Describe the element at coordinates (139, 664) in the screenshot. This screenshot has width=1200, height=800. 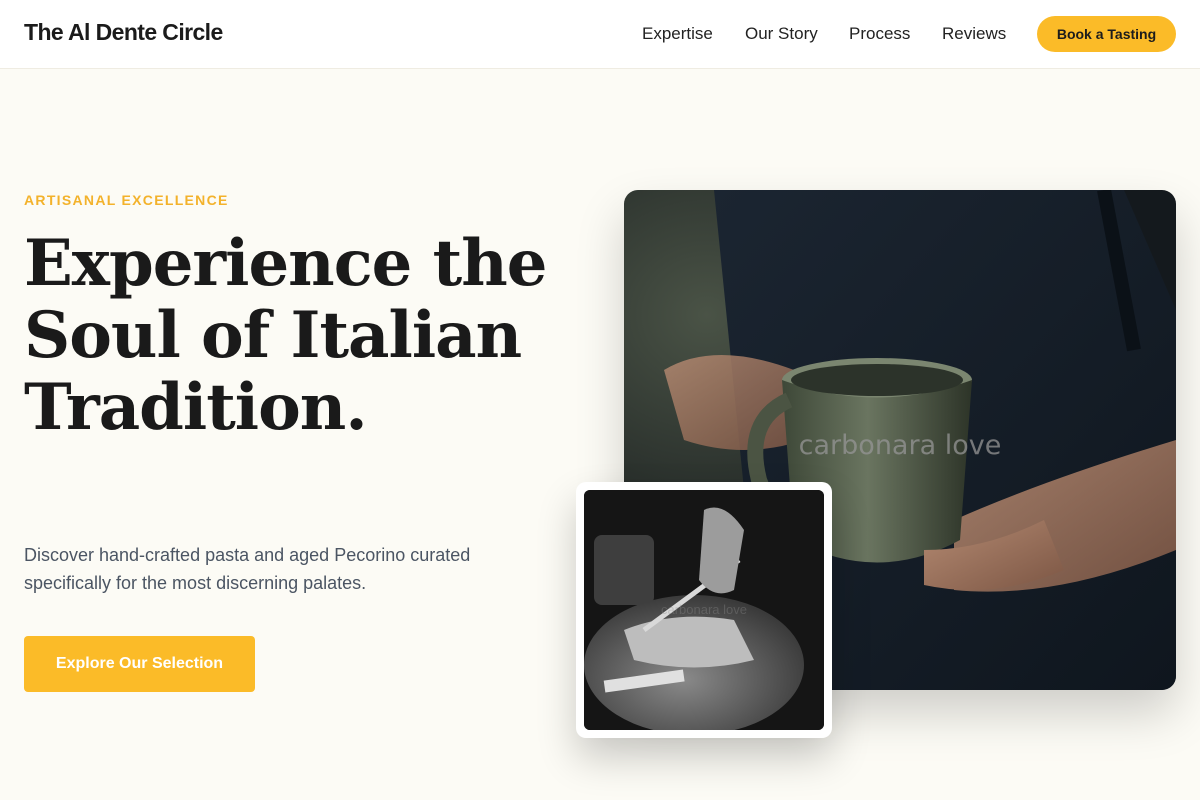
I see `explore-selection-button: Explore Our Selection` at that location.